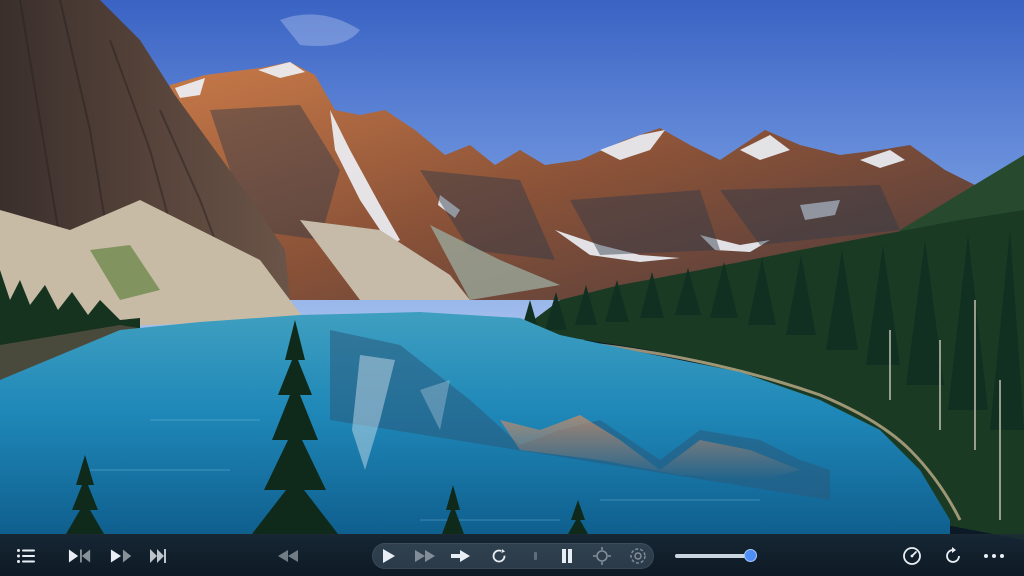  What do you see at coordinates (461, 556) in the screenshot?
I see `step-forward-icon` at bounding box center [461, 556].